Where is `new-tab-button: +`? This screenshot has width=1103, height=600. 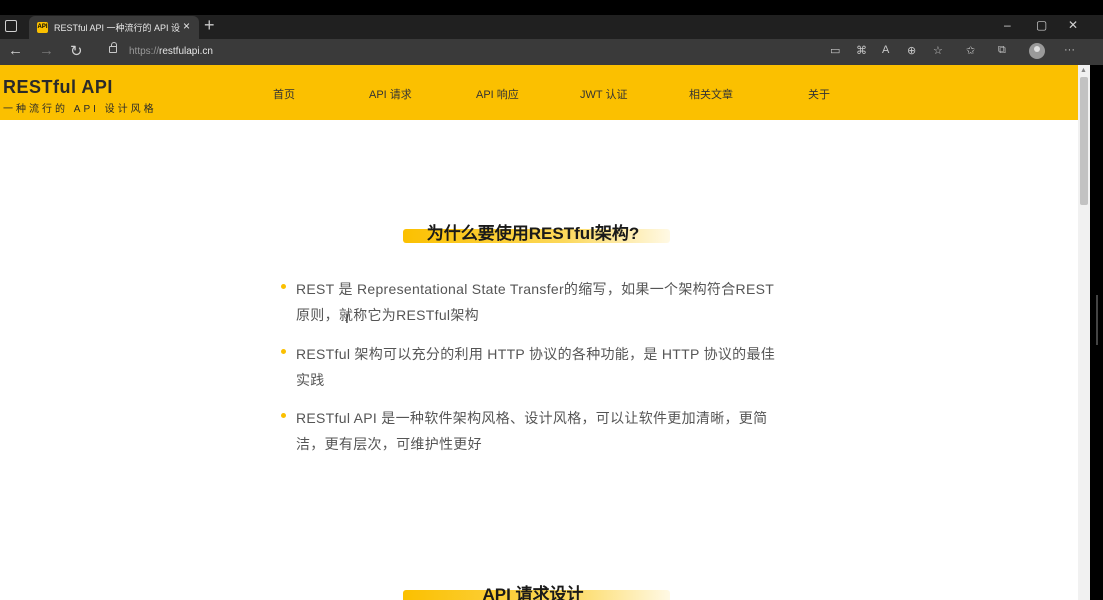 new-tab-button: + is located at coordinates (209, 25).